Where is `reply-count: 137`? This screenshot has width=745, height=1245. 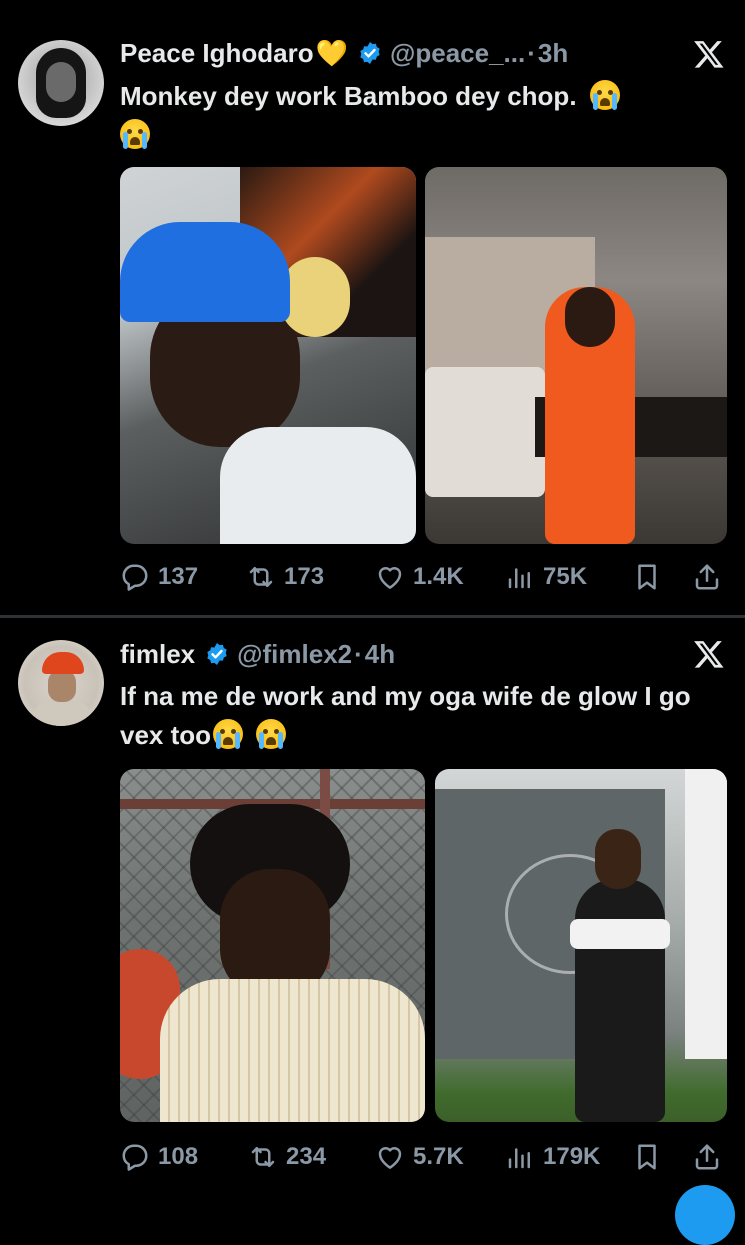 reply-count: 137 is located at coordinates (178, 576).